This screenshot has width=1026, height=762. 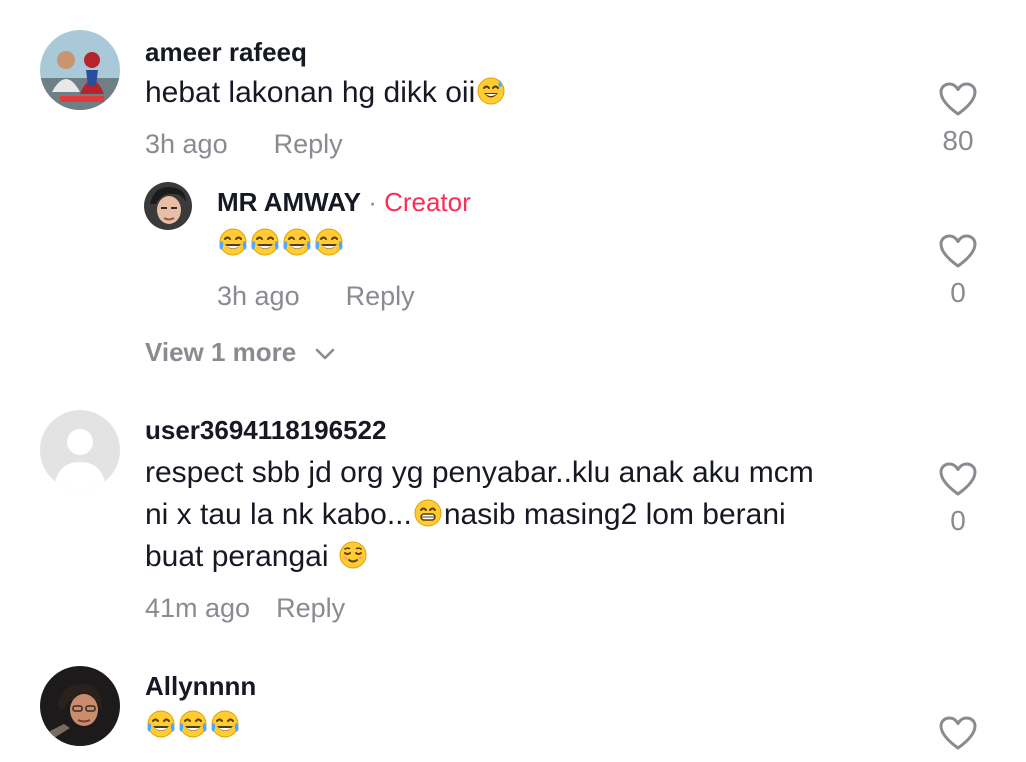 I want to click on relieved-emoji, so click(x=353, y=555).